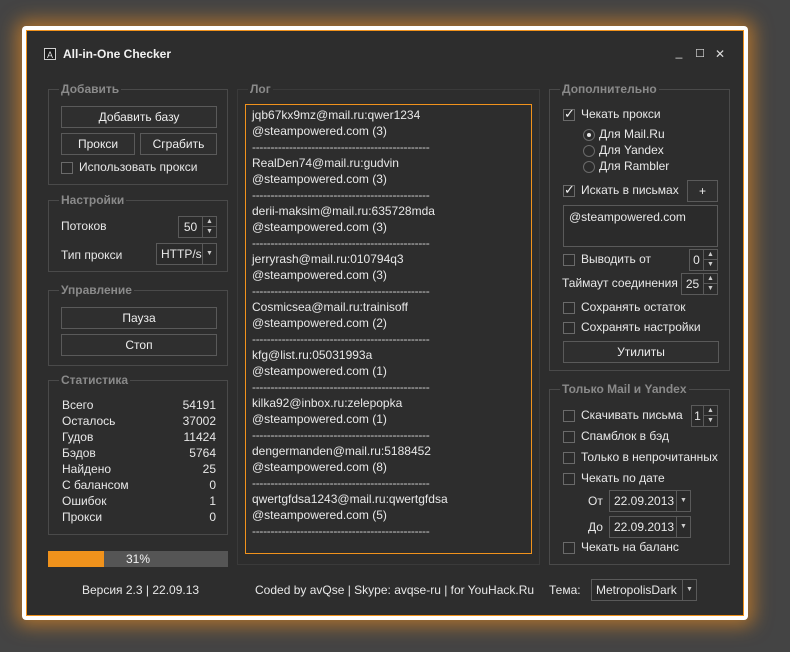 The height and width of the screenshot is (652, 790). Describe the element at coordinates (260, 89) in the screenshot. I see `log-group-label: Лог` at that location.